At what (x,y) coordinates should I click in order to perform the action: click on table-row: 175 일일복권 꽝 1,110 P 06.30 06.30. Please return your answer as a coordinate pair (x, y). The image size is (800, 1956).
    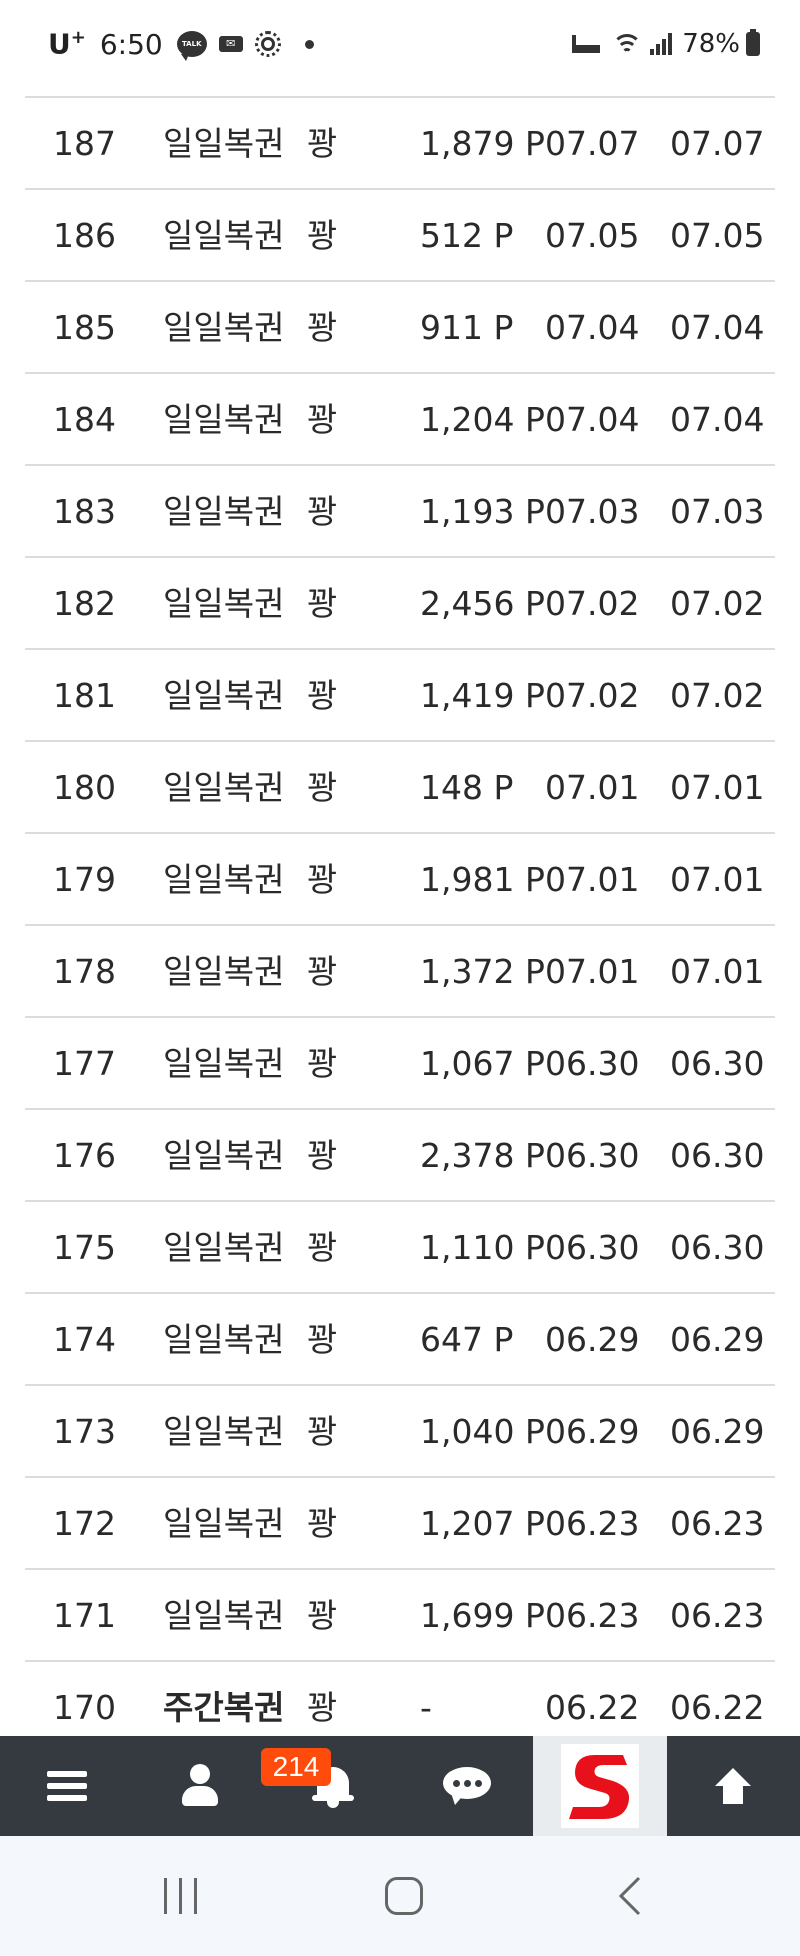
    Looking at the image, I should click on (400, 1246).